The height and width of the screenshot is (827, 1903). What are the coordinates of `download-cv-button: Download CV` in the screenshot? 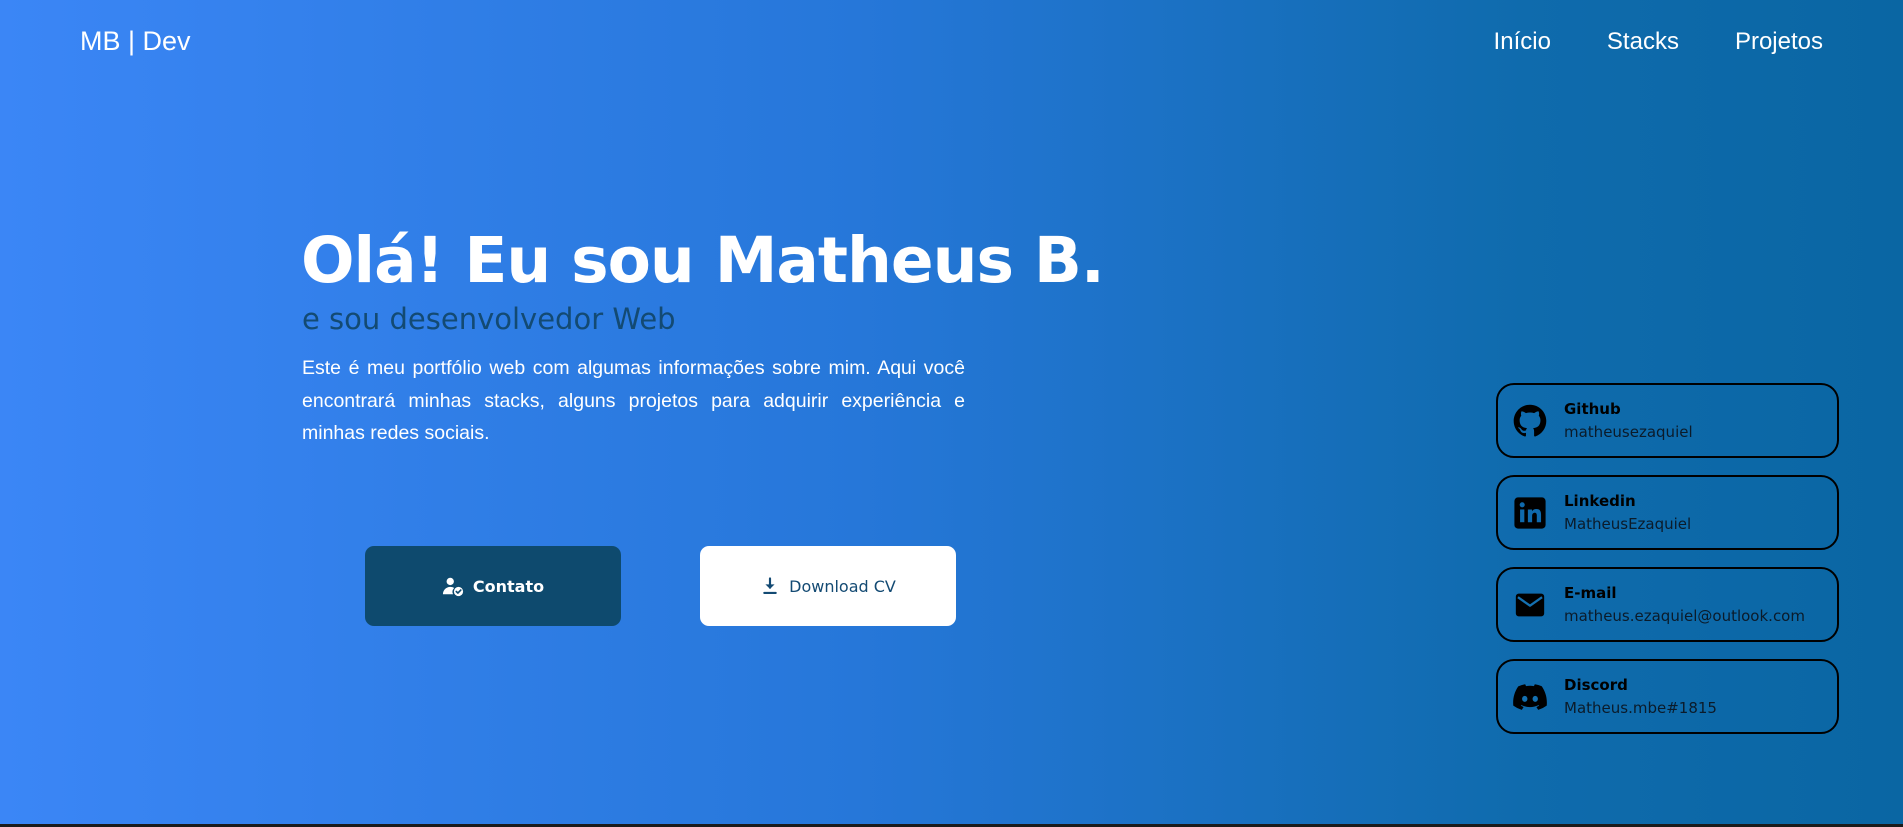 It's located at (828, 586).